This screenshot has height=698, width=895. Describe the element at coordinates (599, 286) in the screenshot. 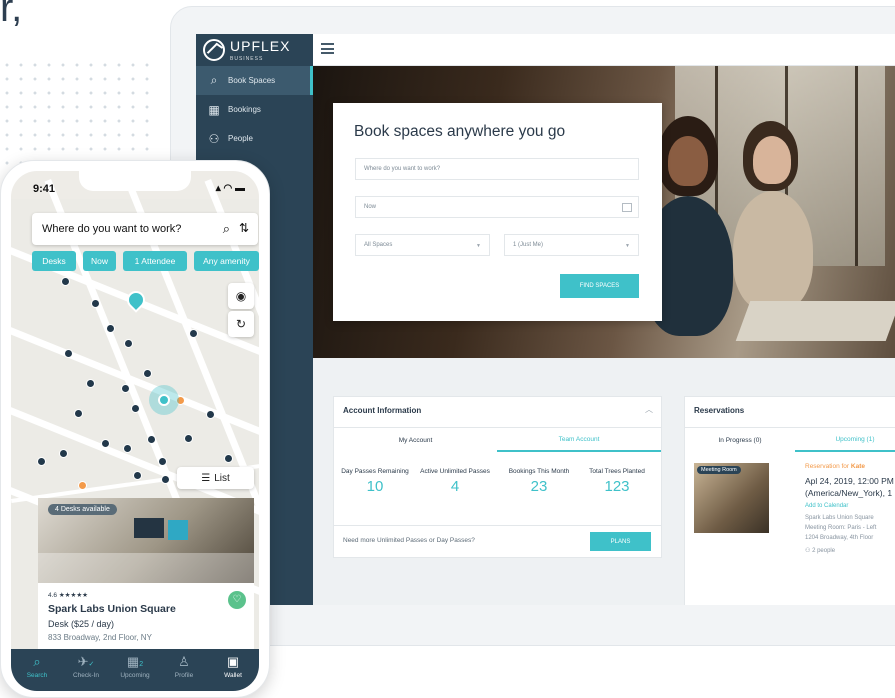

I see `find-spaces-button: FIND SPACES` at that location.